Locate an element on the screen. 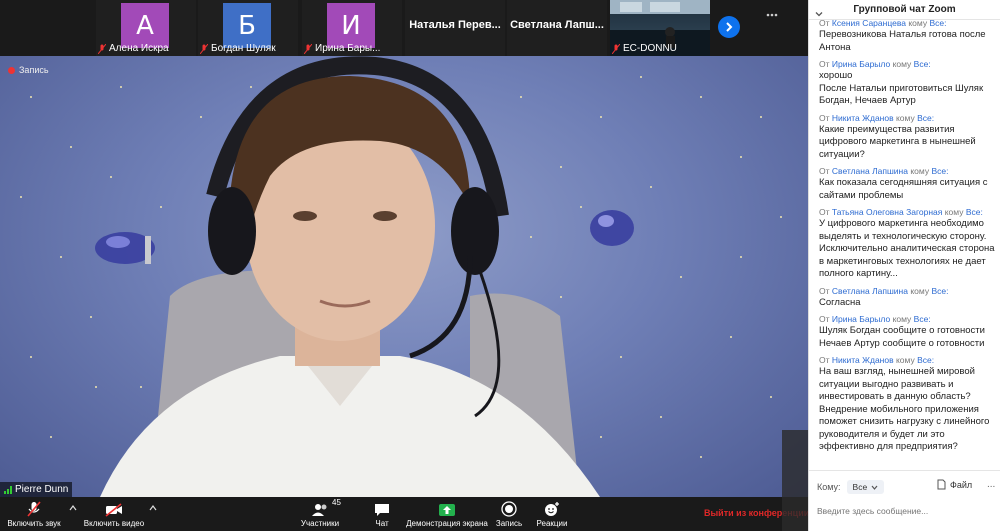 The height and width of the screenshot is (531, 1000). avatar: И is located at coordinates (351, 25).